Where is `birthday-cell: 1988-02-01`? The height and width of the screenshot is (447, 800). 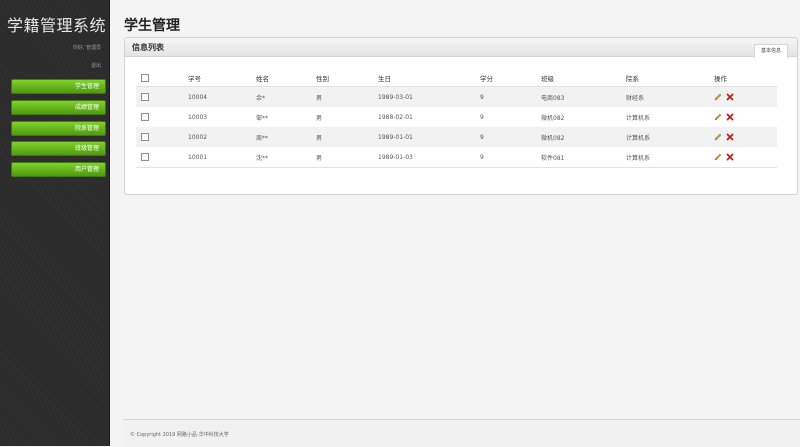 birthday-cell: 1988-02-01 is located at coordinates (395, 117).